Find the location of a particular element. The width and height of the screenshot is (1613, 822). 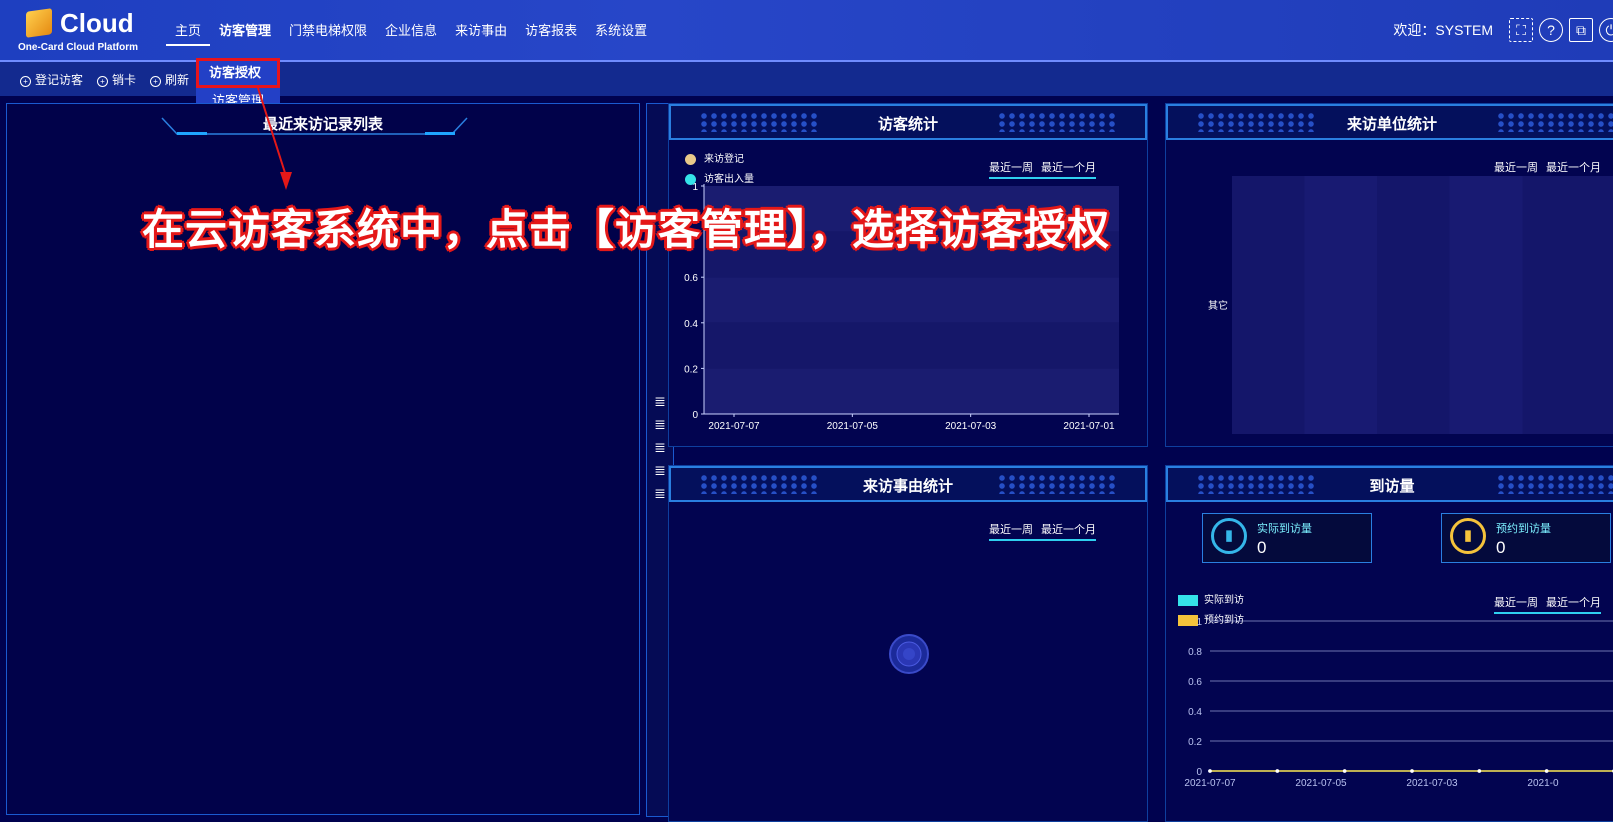

x-tick-label: 2021-0 is located at coordinates (1543, 783).